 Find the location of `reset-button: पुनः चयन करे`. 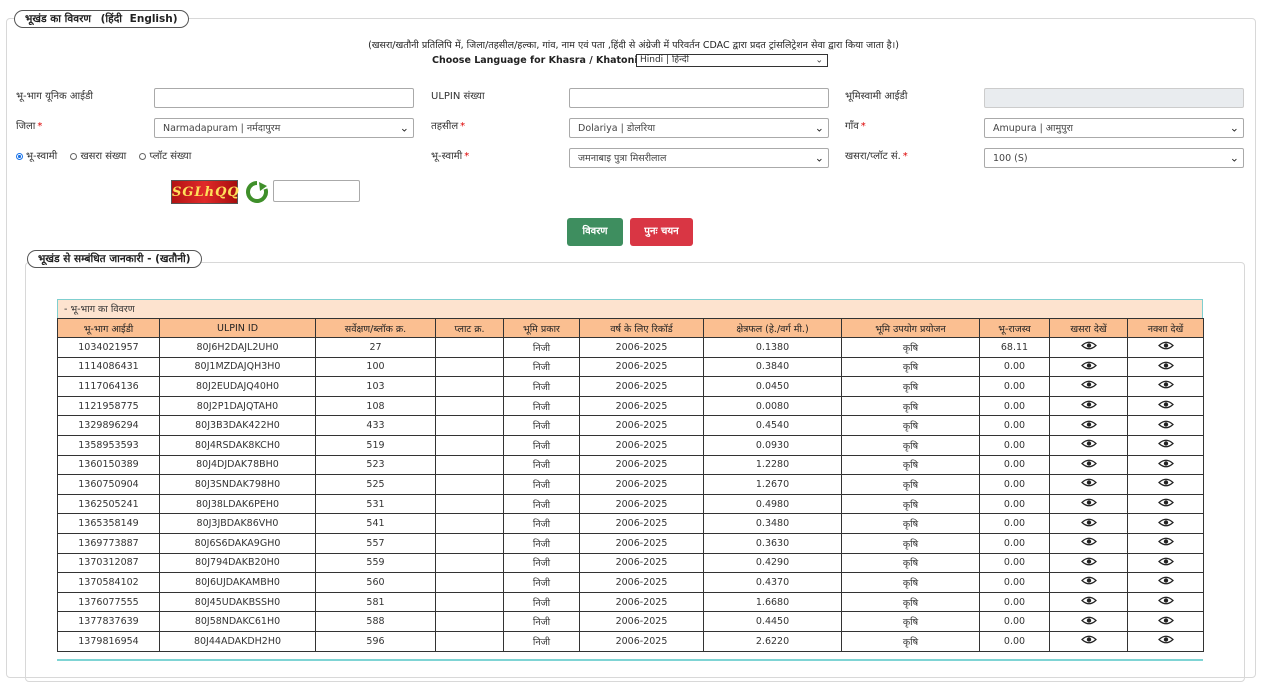

reset-button: पुनः चयन करे is located at coordinates (661, 241).